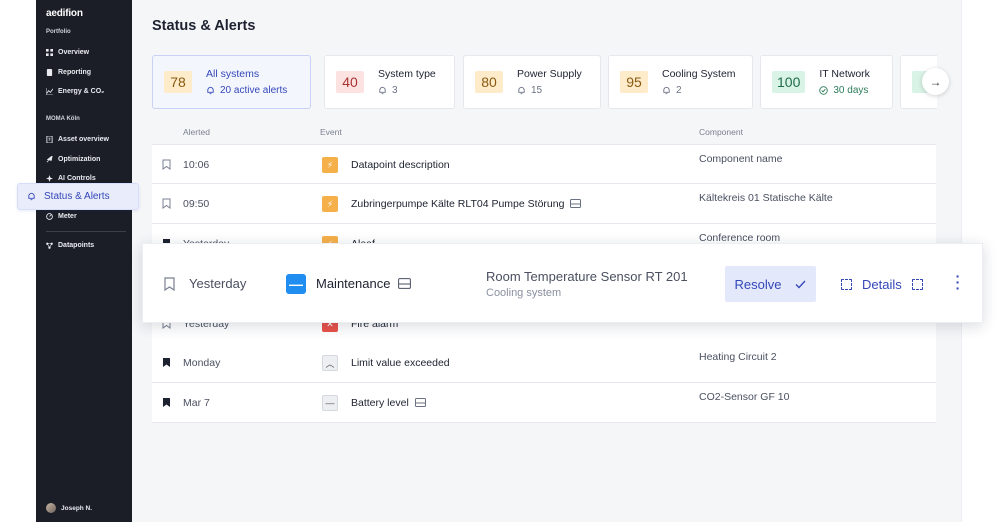  Describe the element at coordinates (330, 403) in the screenshot. I see `minus-icon: —` at that location.